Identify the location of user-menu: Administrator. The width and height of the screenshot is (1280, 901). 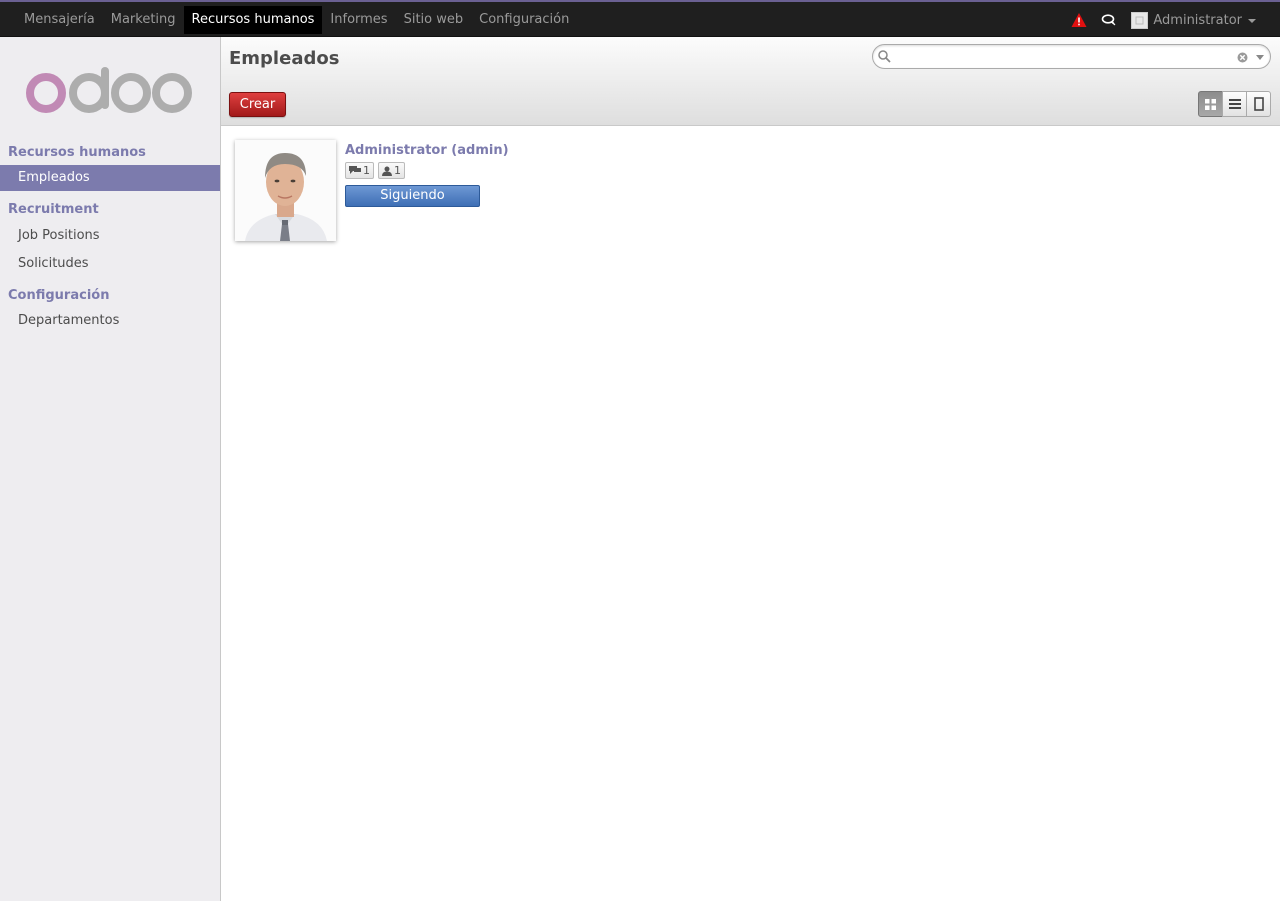
(1193, 20).